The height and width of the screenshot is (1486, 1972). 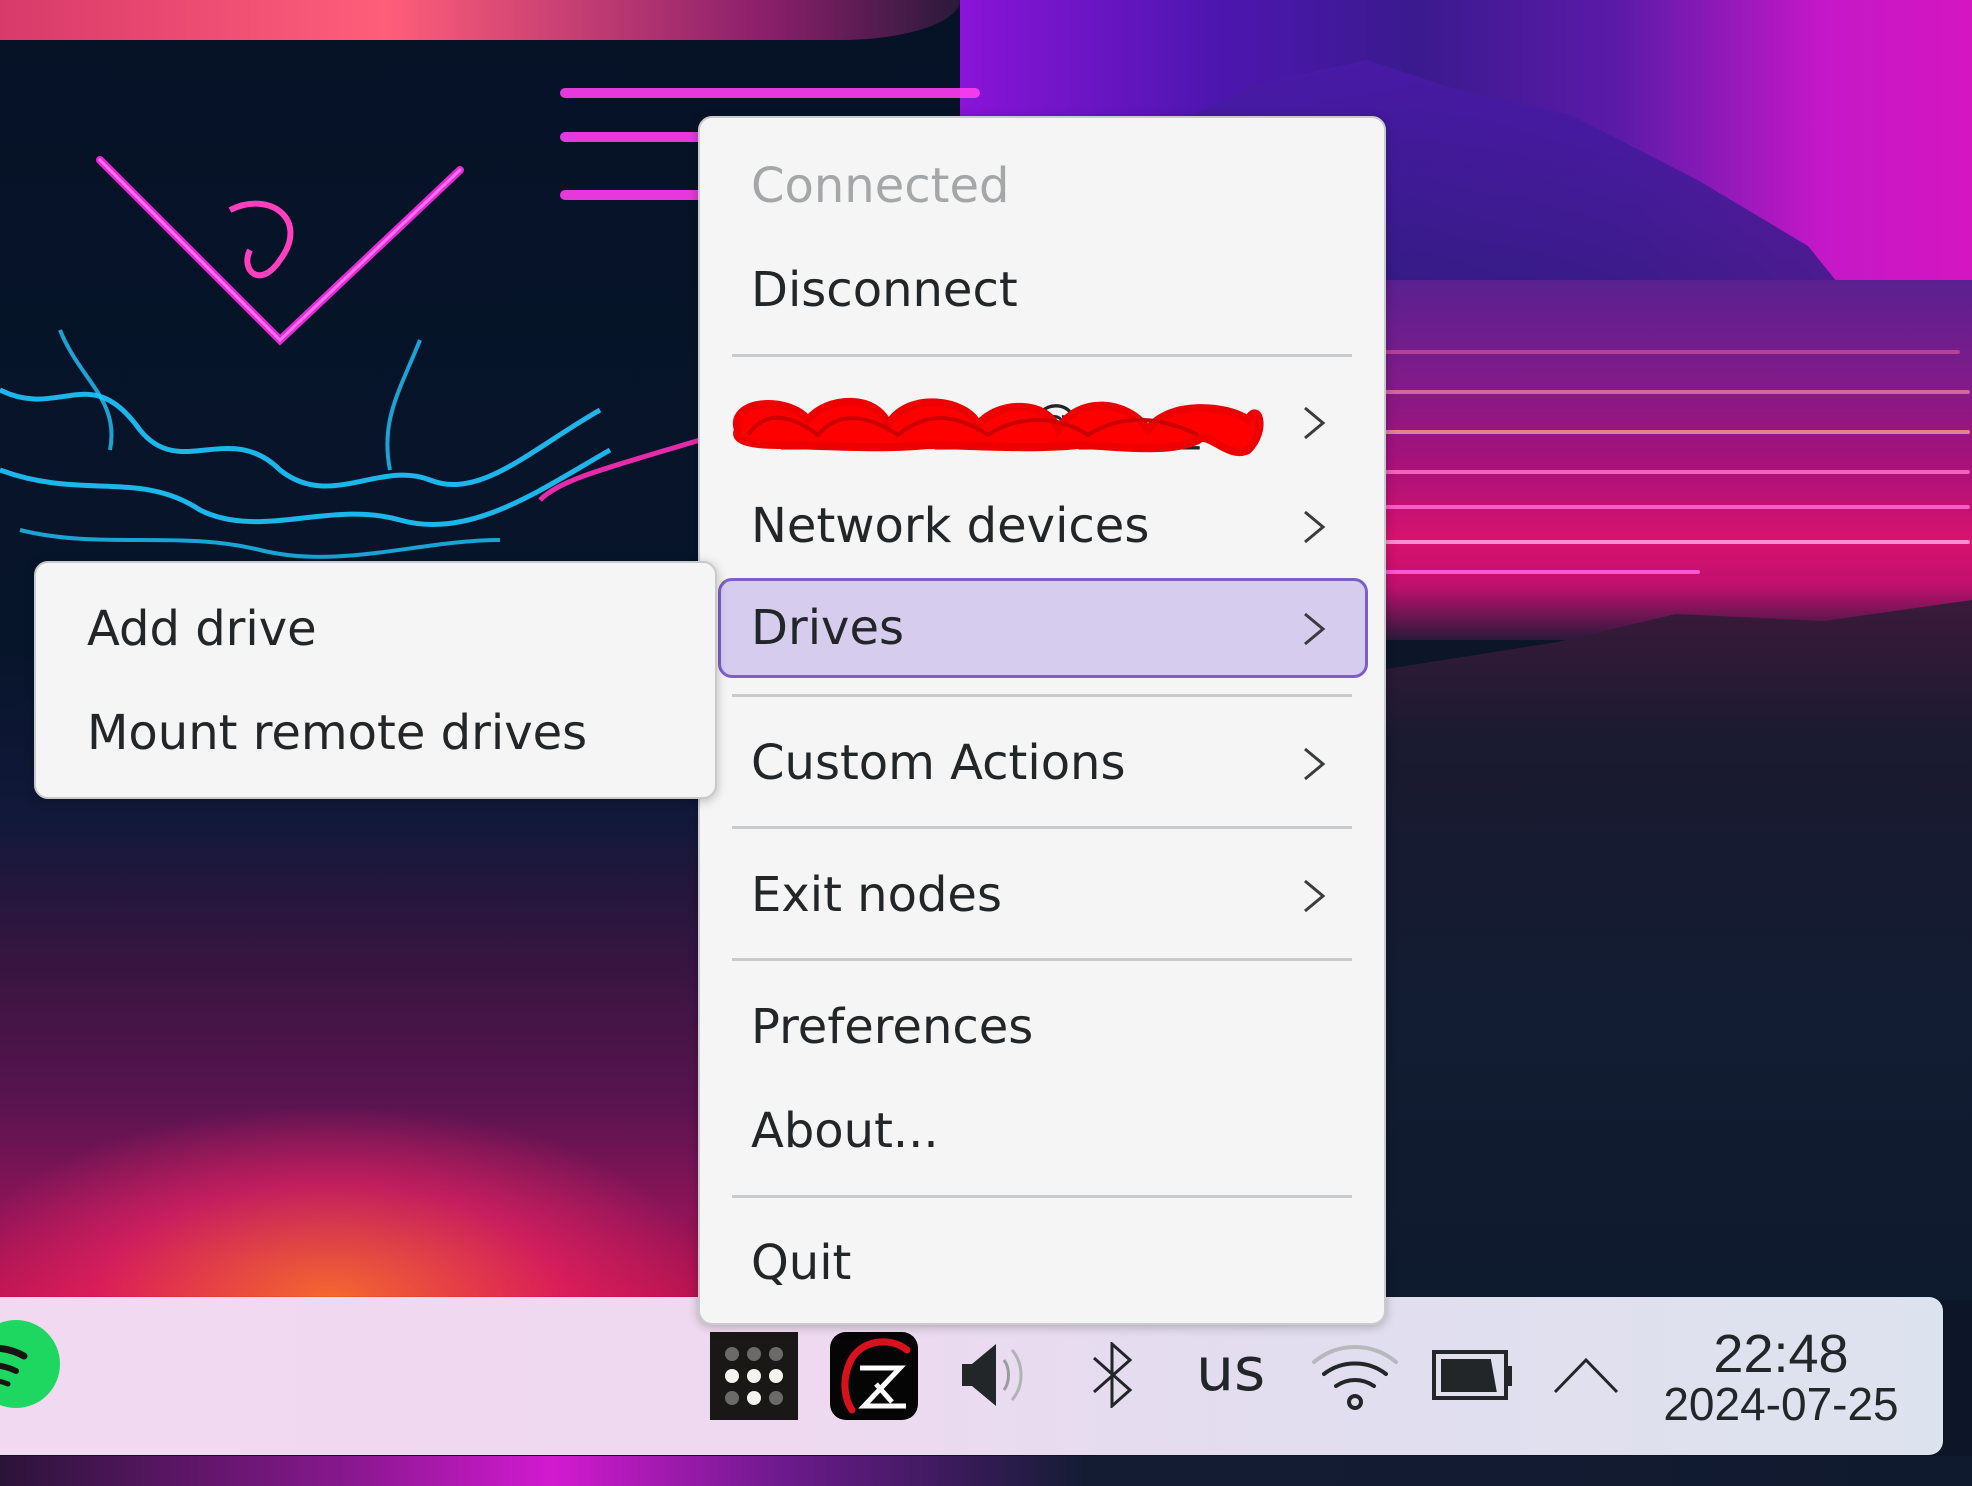 I want to click on menu-item-exit-nodes: Exit nodes, so click(x=1042, y=895).